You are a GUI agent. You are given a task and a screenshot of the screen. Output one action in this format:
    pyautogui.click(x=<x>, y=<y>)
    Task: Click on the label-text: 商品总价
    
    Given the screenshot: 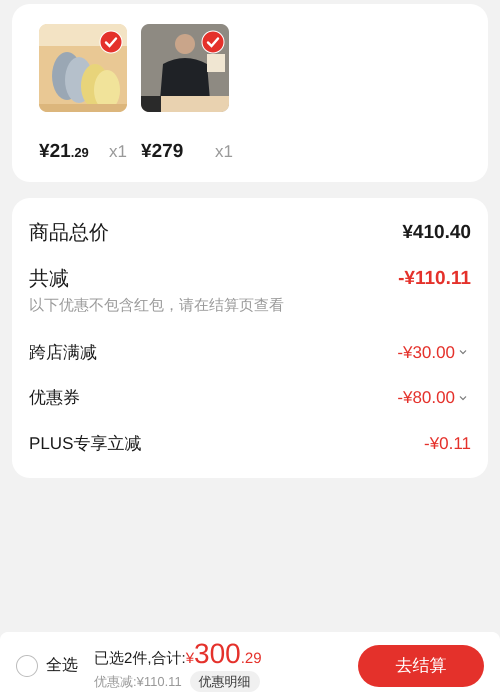 What is the action you would take?
    pyautogui.click(x=69, y=233)
    